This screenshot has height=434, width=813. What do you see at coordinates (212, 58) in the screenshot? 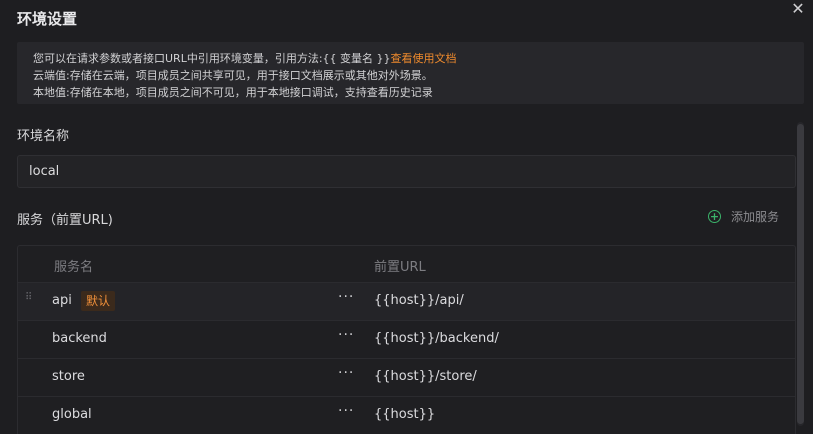
I see `notice-line-1-text: 您可以在请求参数或者接口URL中引用环境变量，引用方法:{{ 变量名 }}` at bounding box center [212, 58].